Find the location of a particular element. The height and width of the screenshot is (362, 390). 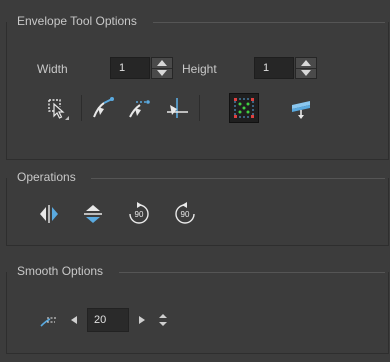

lasso-select-icon is located at coordinates (58, 109).